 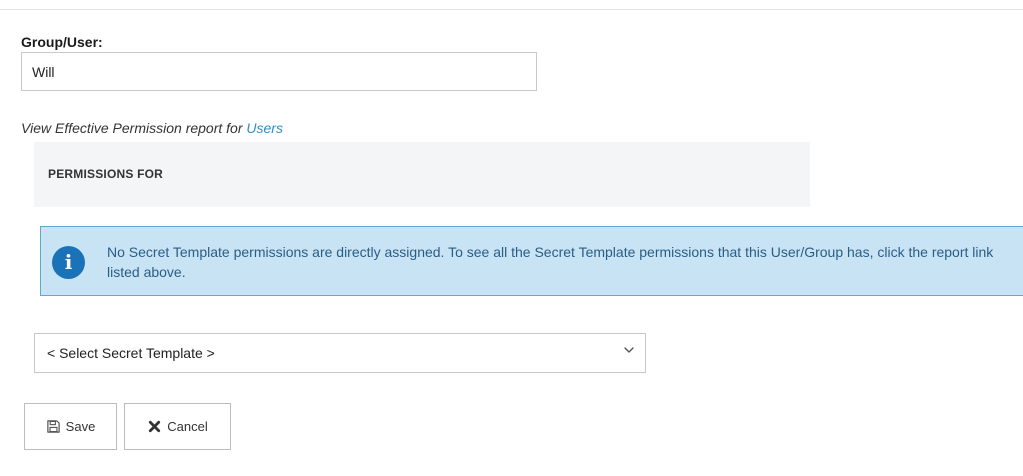 I want to click on cancel-button: Cancel, so click(x=177, y=426).